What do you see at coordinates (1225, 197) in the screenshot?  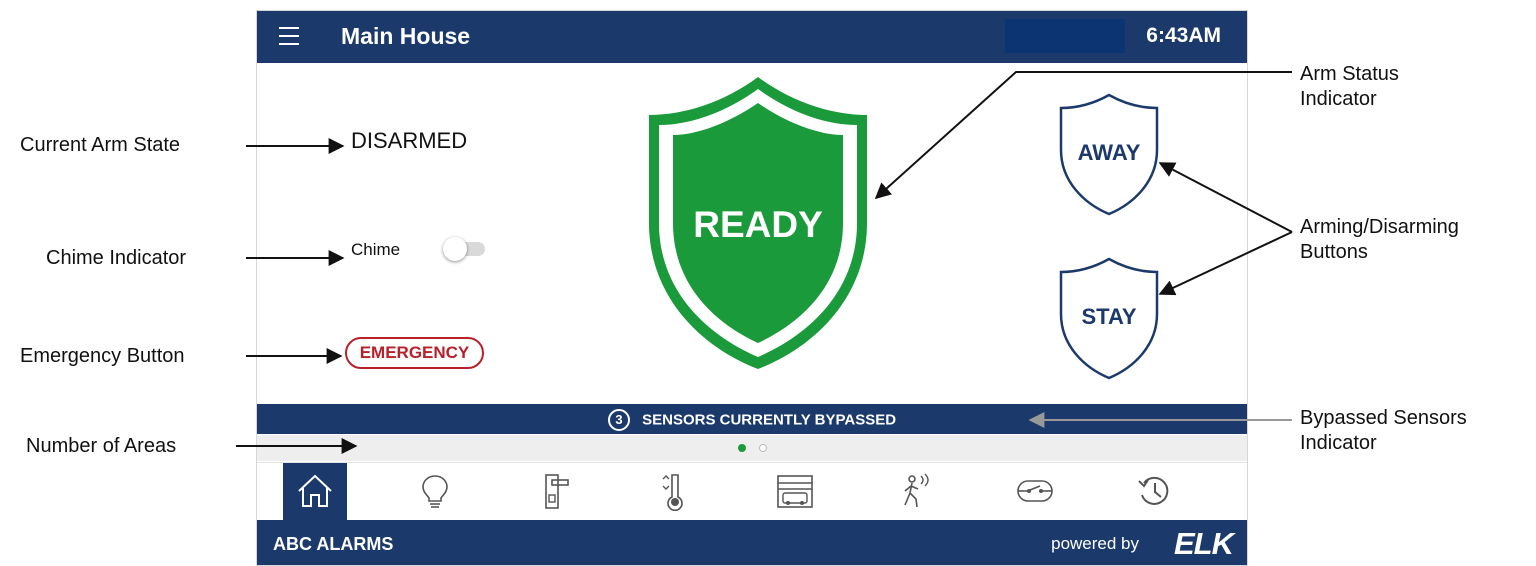 I see `arrow-away` at bounding box center [1225, 197].